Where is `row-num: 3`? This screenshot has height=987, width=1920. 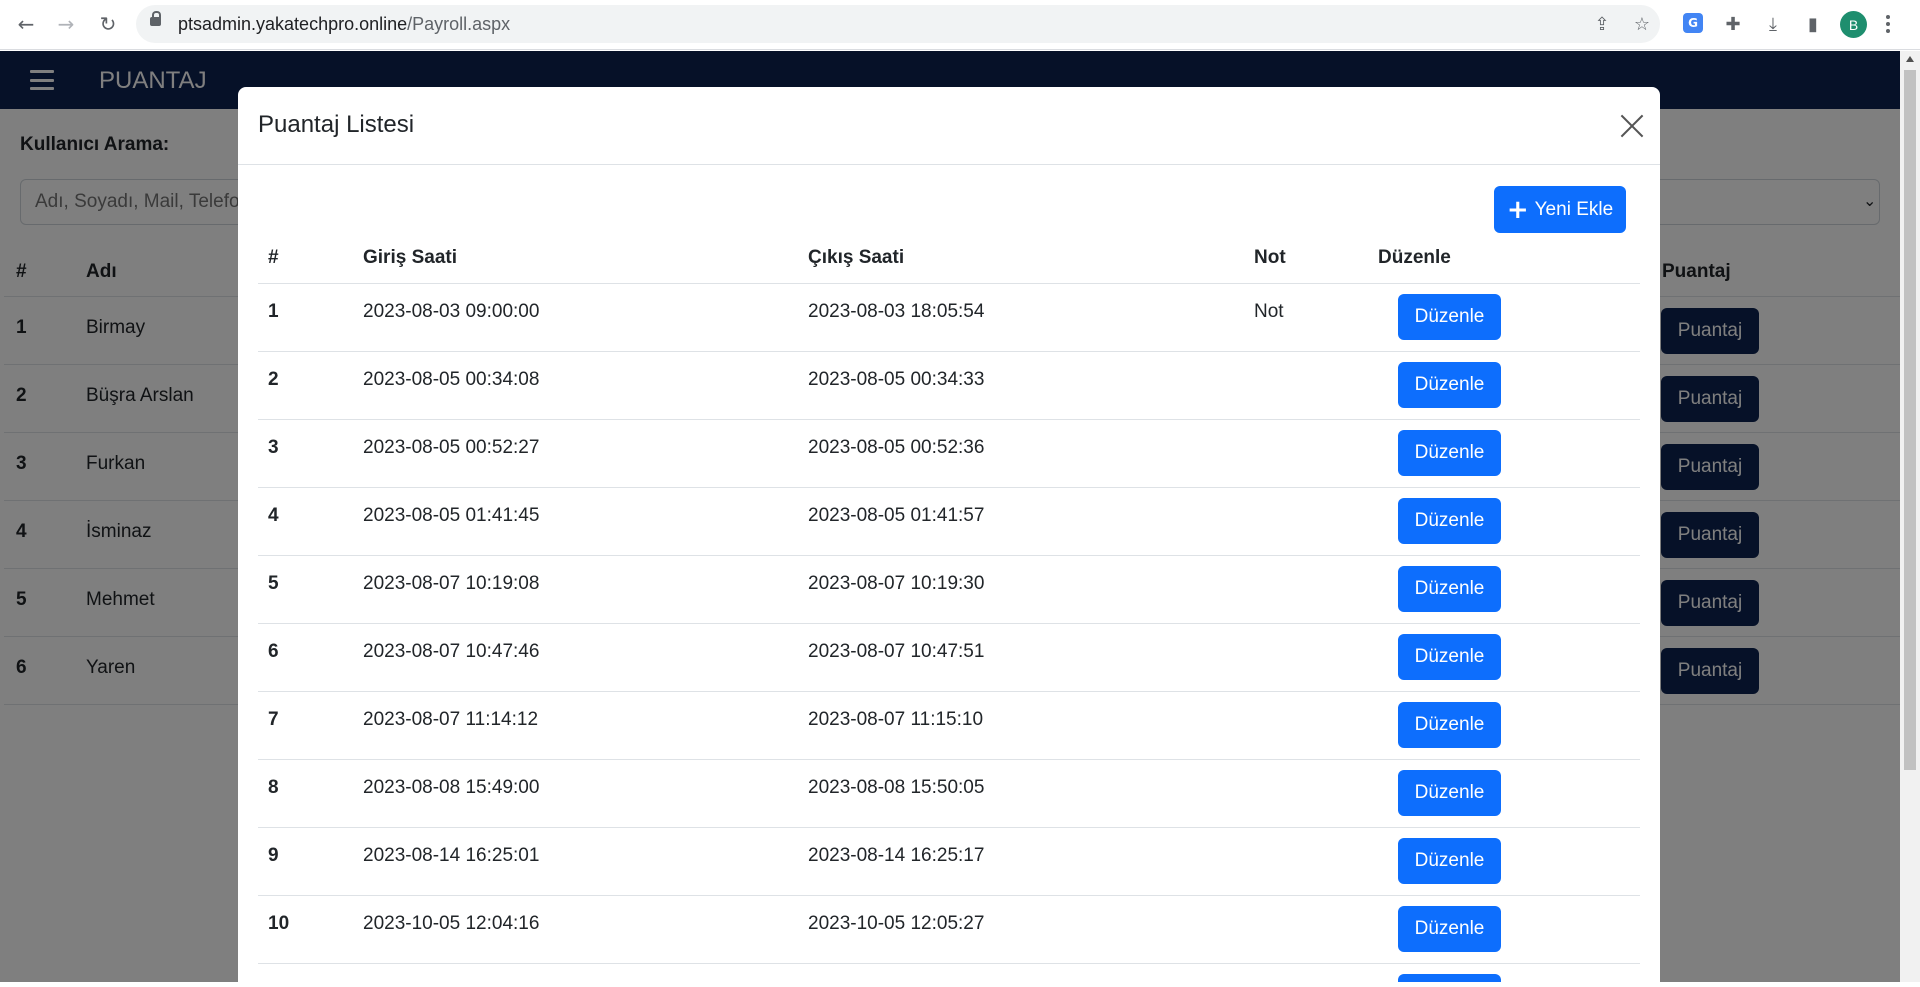
row-num: 3 is located at coordinates (273, 447).